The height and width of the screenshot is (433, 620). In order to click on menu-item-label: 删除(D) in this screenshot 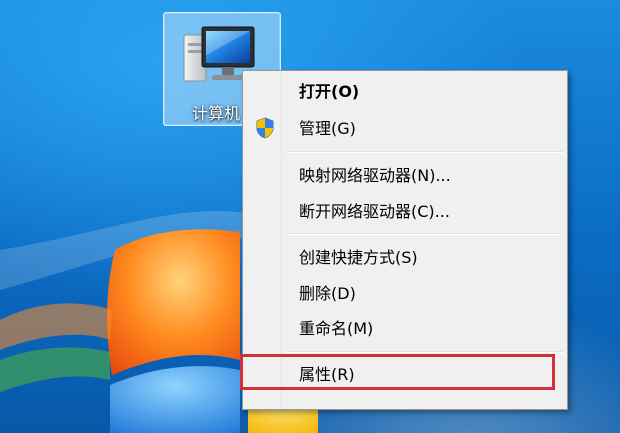, I will do `click(327, 293)`.